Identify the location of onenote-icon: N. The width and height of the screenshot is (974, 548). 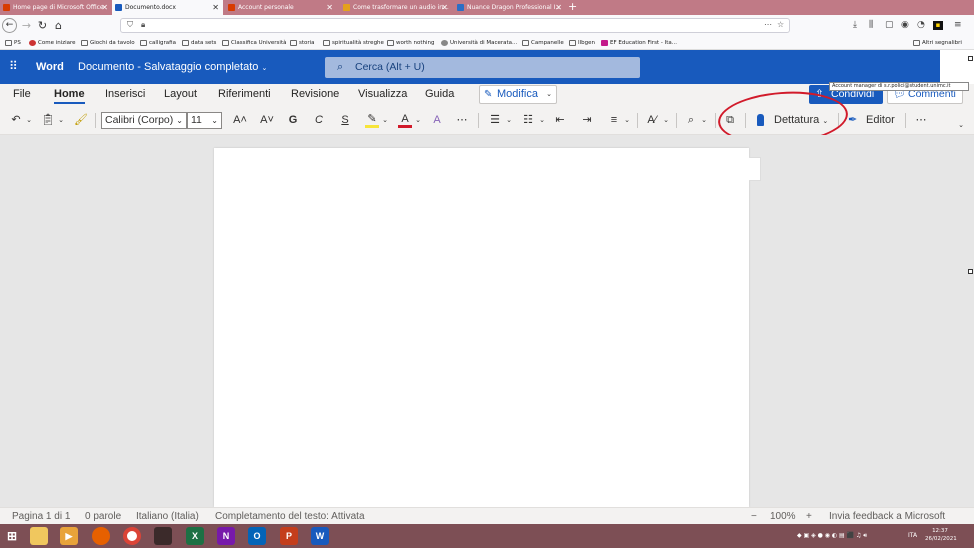
(226, 536).